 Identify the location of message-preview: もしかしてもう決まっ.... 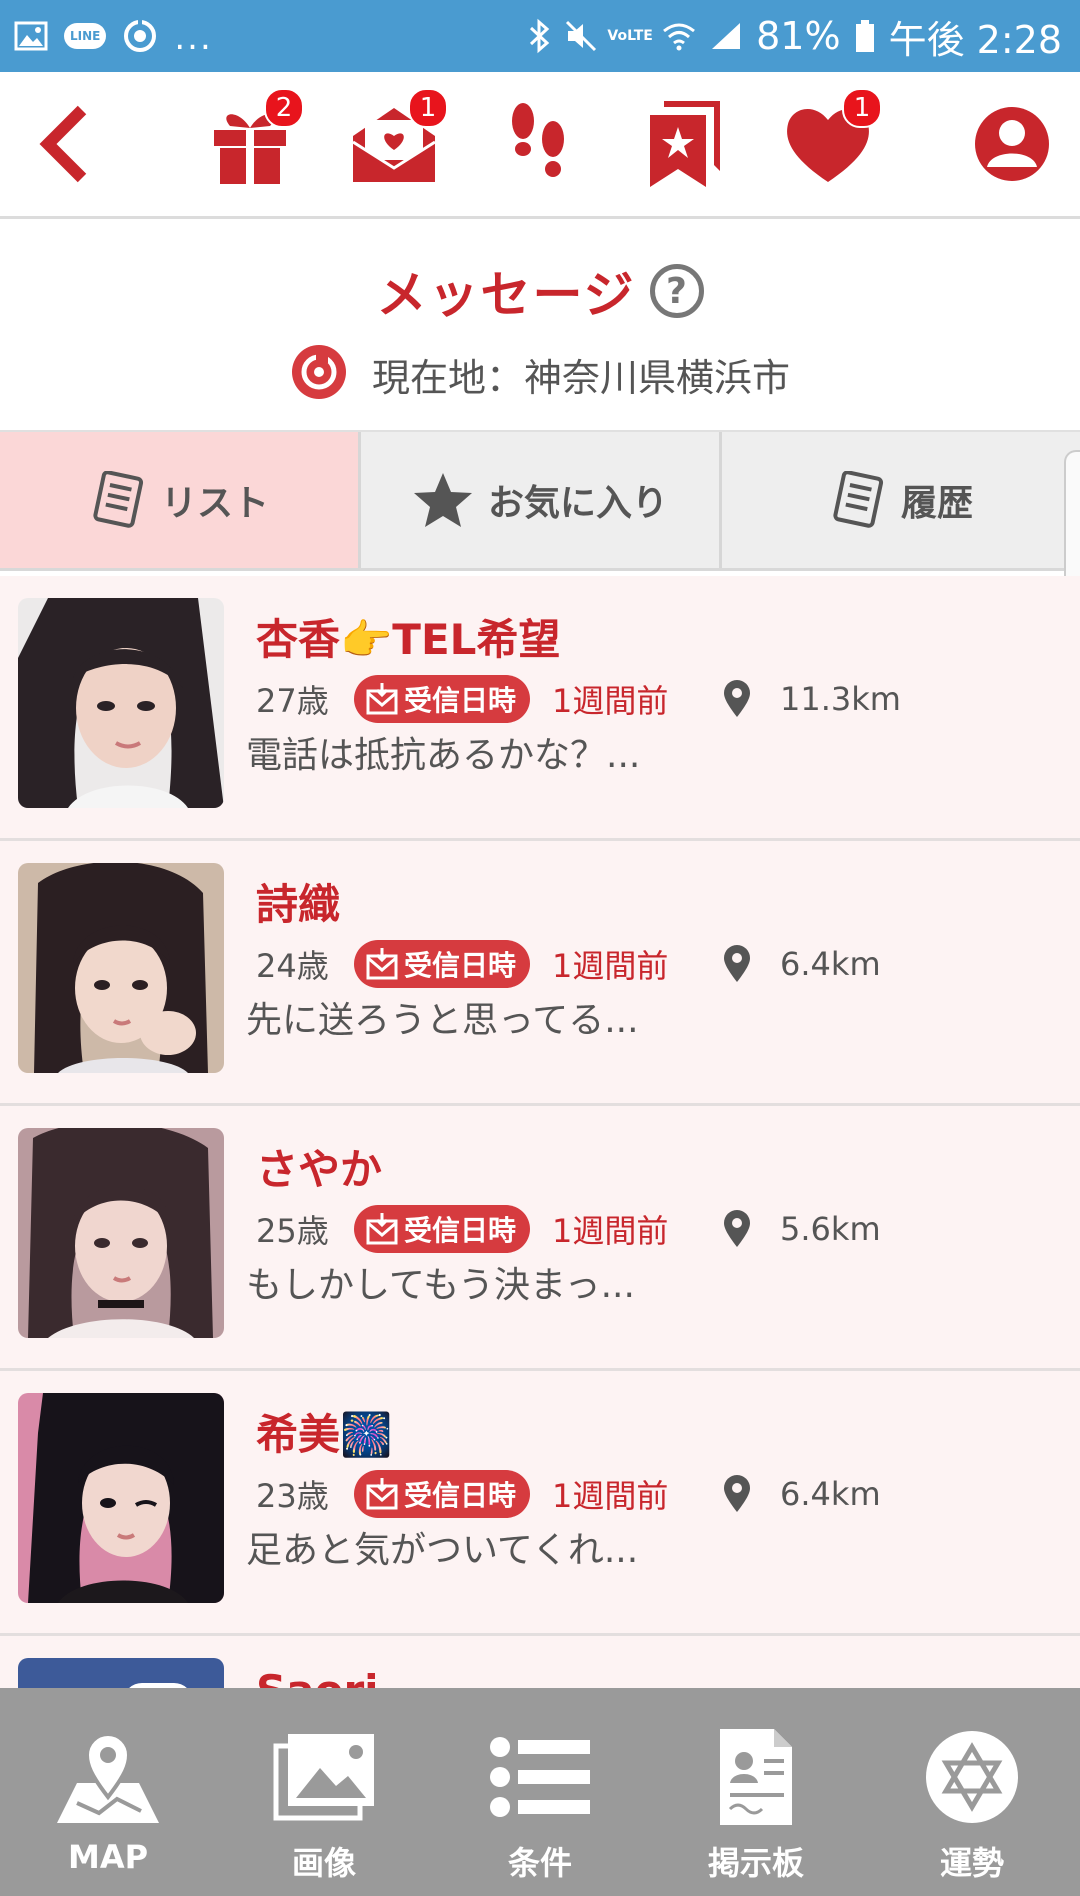
(440, 1285).